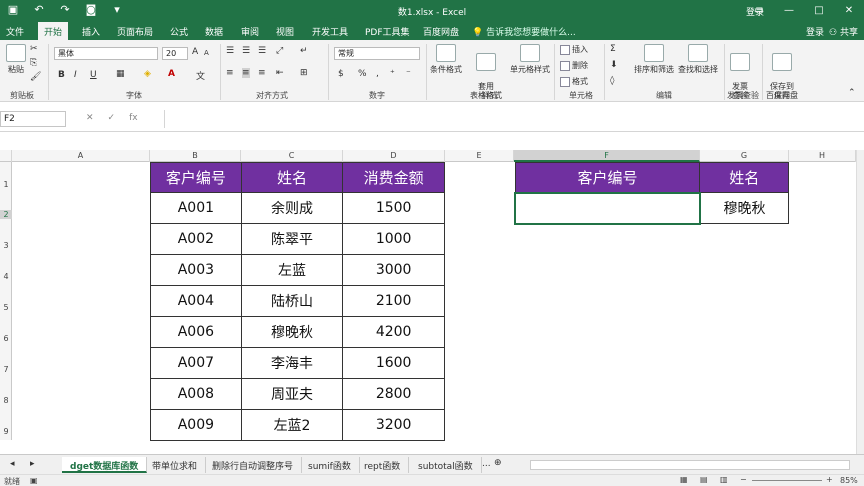 The image size is (864, 486). What do you see at coordinates (179, 31) in the screenshot?
I see `tab-formulas: 公式` at bounding box center [179, 31].